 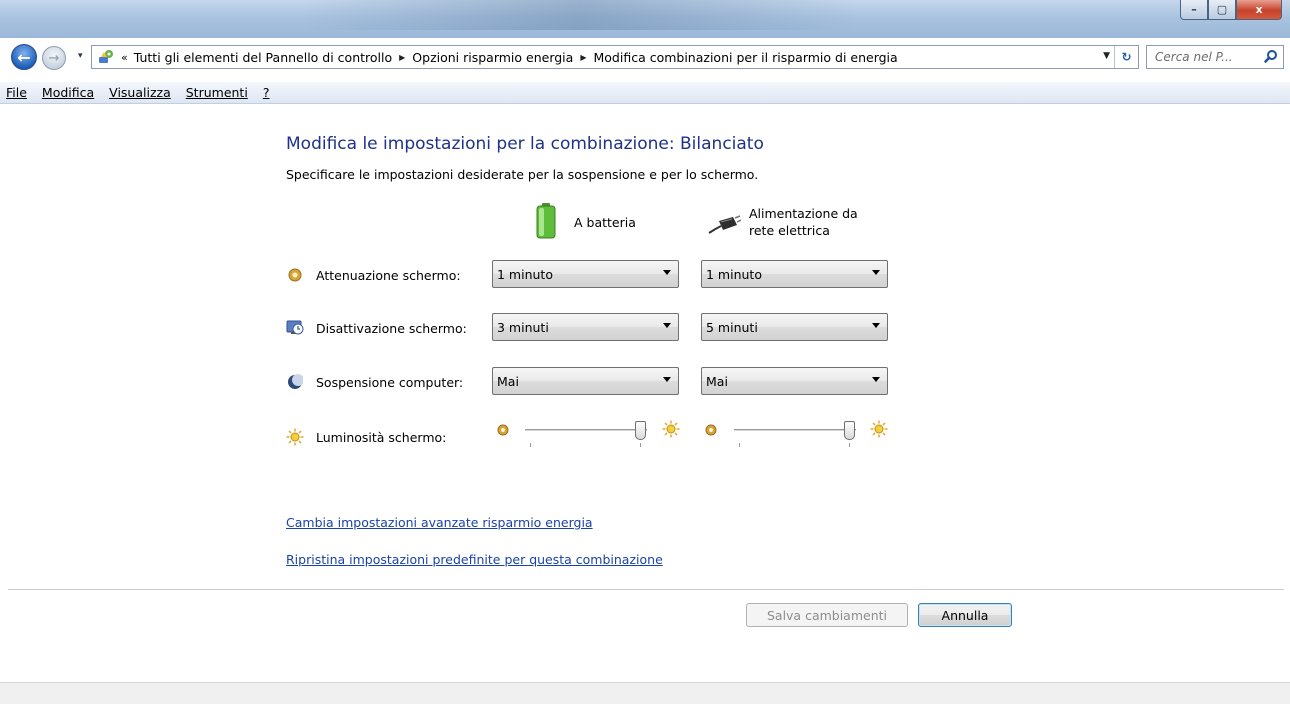 I want to click on sleep-plugged-value: Mai, so click(x=717, y=381).